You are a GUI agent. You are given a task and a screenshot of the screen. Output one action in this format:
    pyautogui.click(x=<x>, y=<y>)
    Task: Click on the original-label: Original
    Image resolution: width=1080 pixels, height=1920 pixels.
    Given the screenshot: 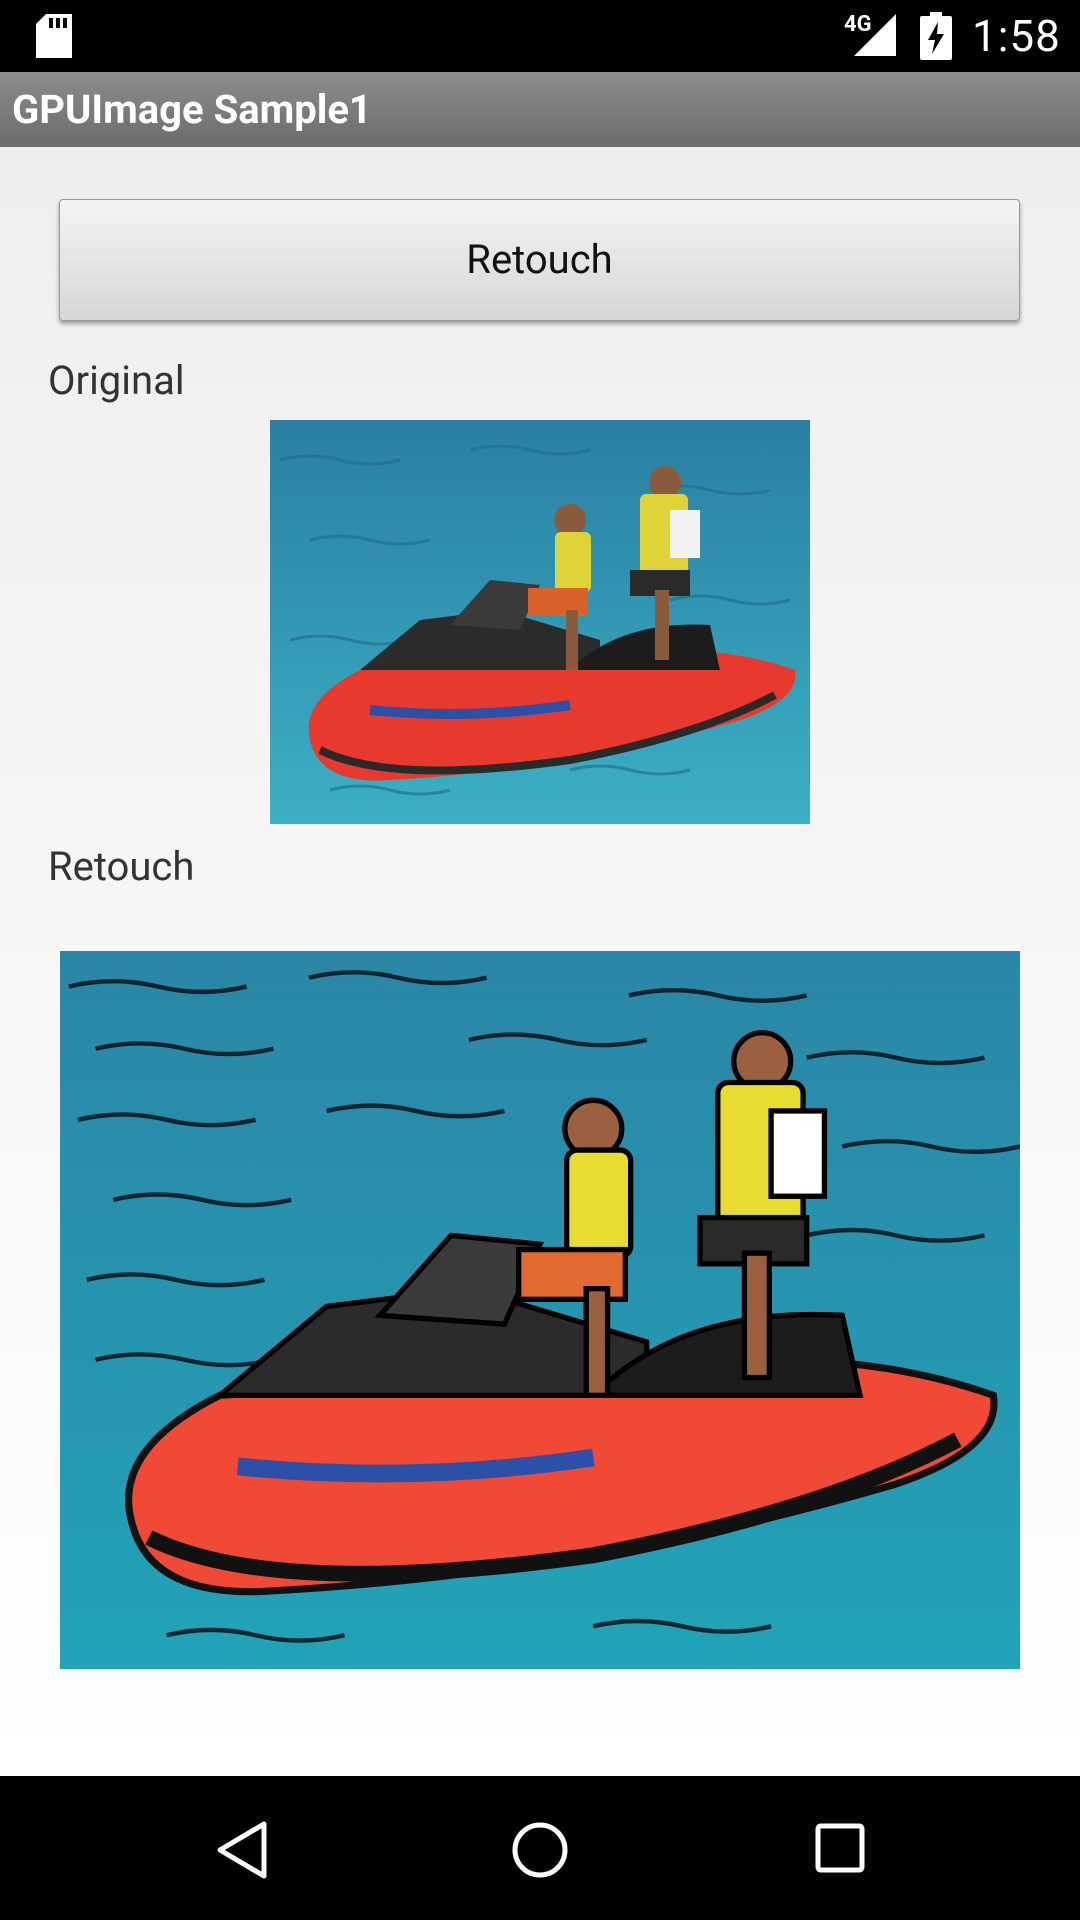 What is the action you would take?
    pyautogui.click(x=116, y=380)
    